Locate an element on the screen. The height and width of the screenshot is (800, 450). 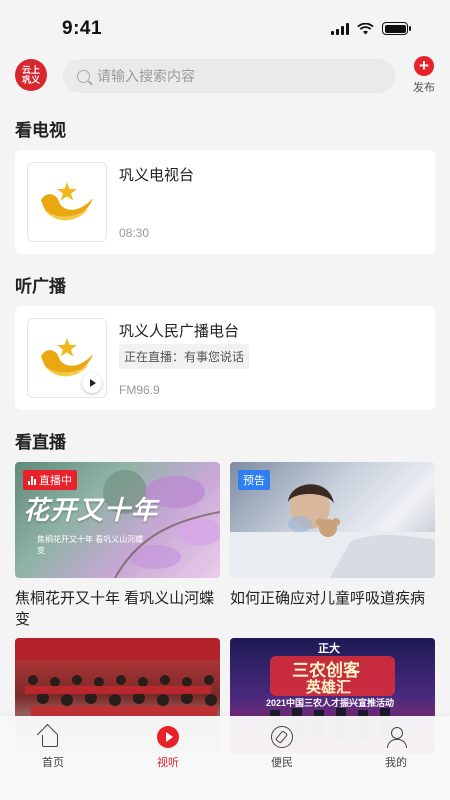
thumbnail-caption: 2021中国三农人才振兴宣推活动 is located at coordinates (330, 703).